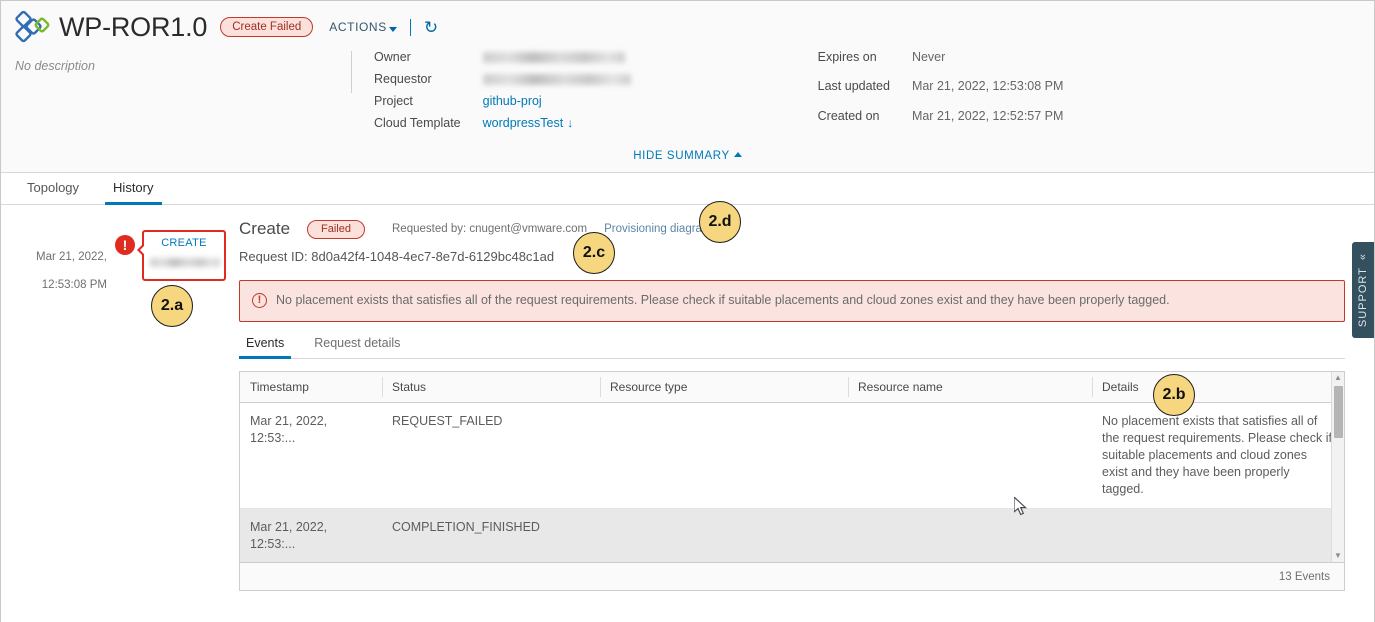 The image size is (1375, 622). I want to click on status-badge: Create Failed, so click(267, 27).